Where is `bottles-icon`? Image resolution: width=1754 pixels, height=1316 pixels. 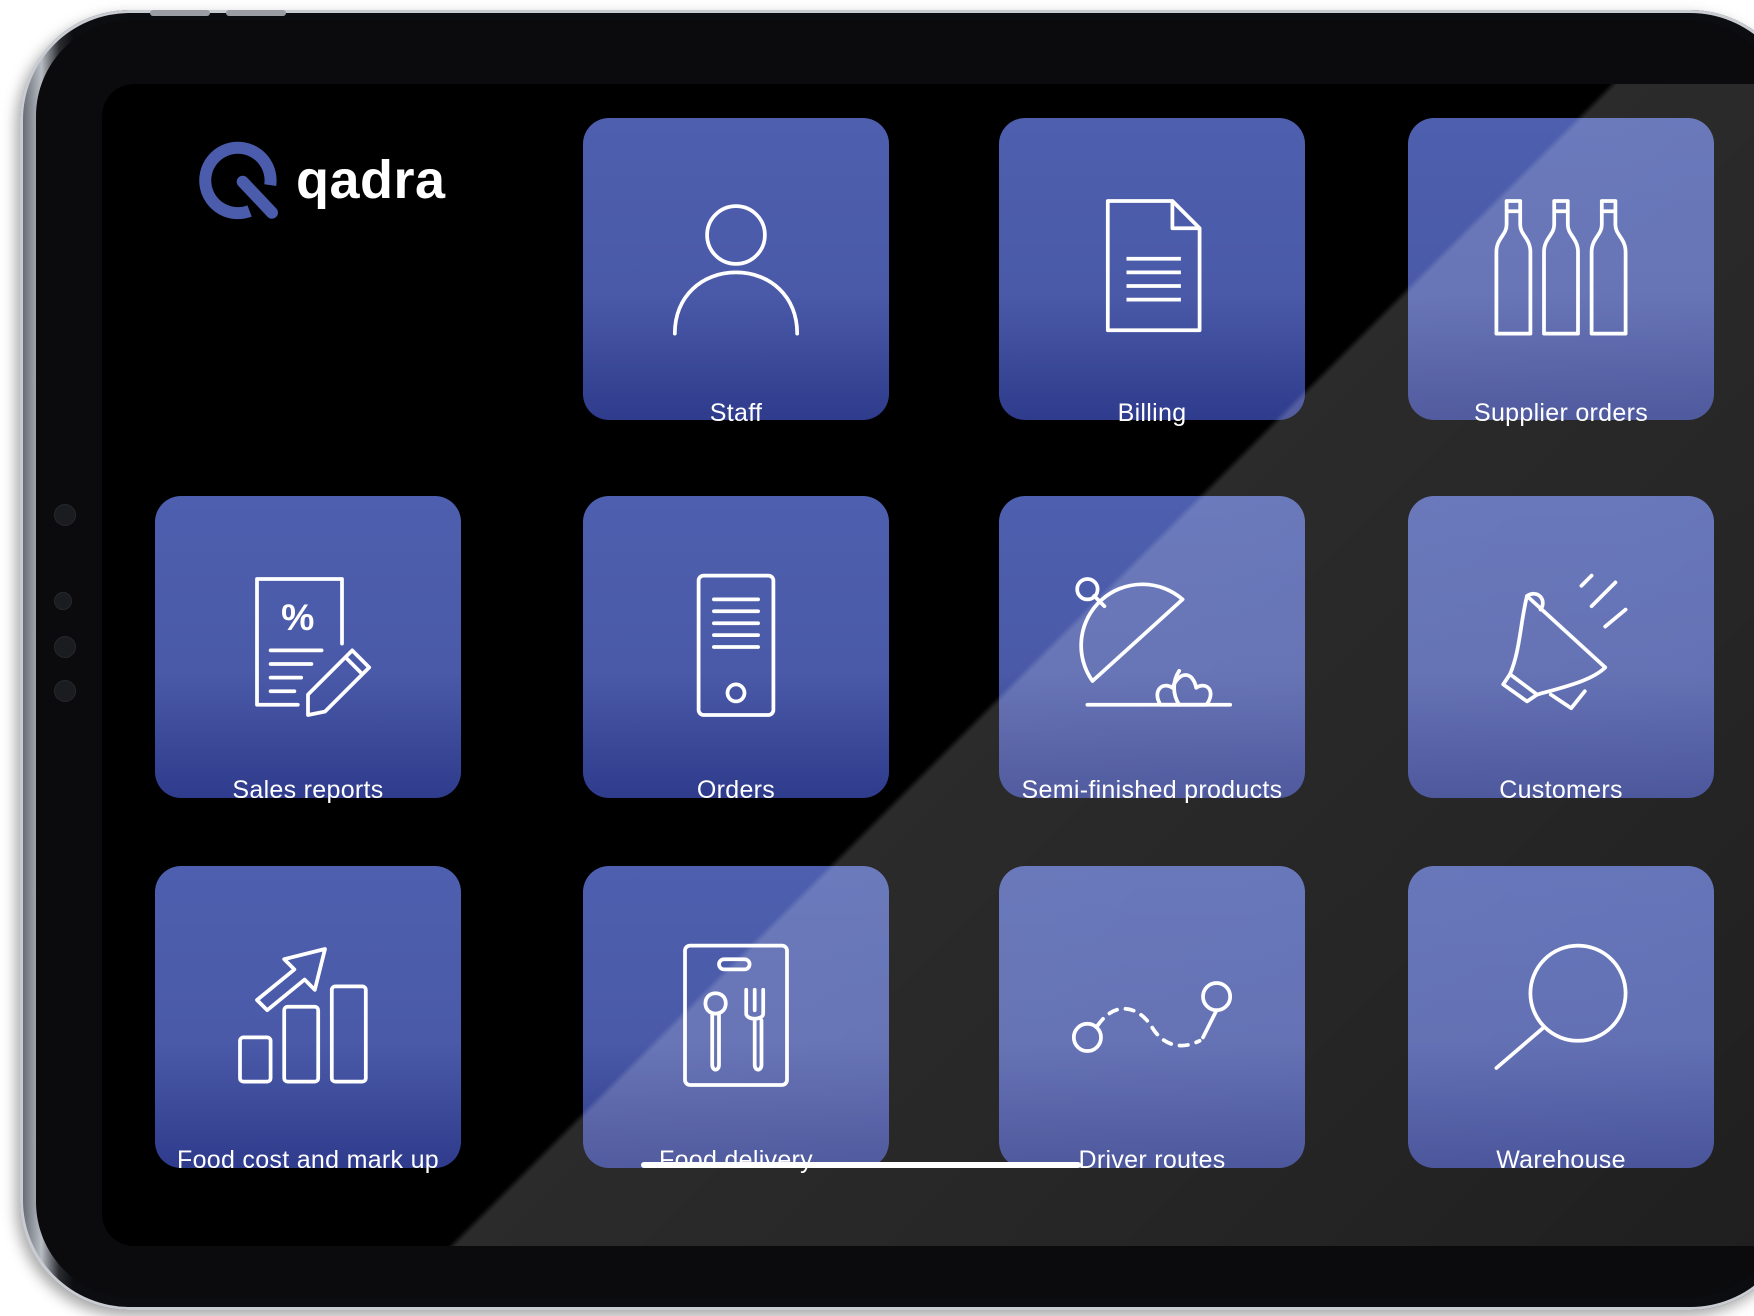
bottles-icon is located at coordinates (1561, 267).